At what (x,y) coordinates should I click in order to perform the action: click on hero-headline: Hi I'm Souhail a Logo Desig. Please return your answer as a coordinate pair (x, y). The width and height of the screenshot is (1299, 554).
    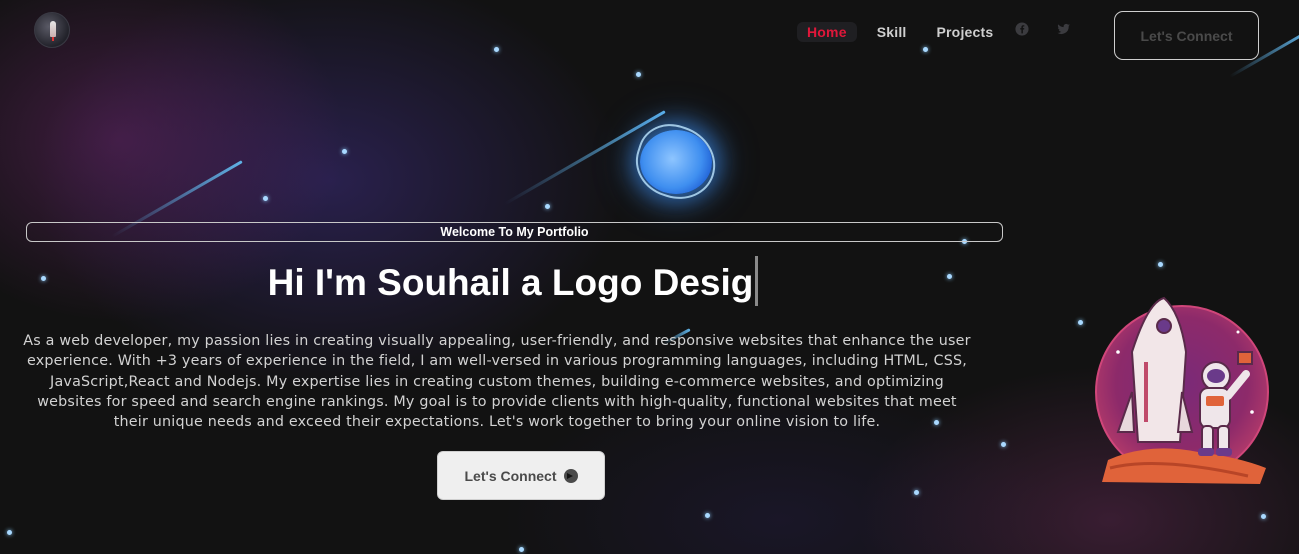
    Looking at the image, I should click on (513, 281).